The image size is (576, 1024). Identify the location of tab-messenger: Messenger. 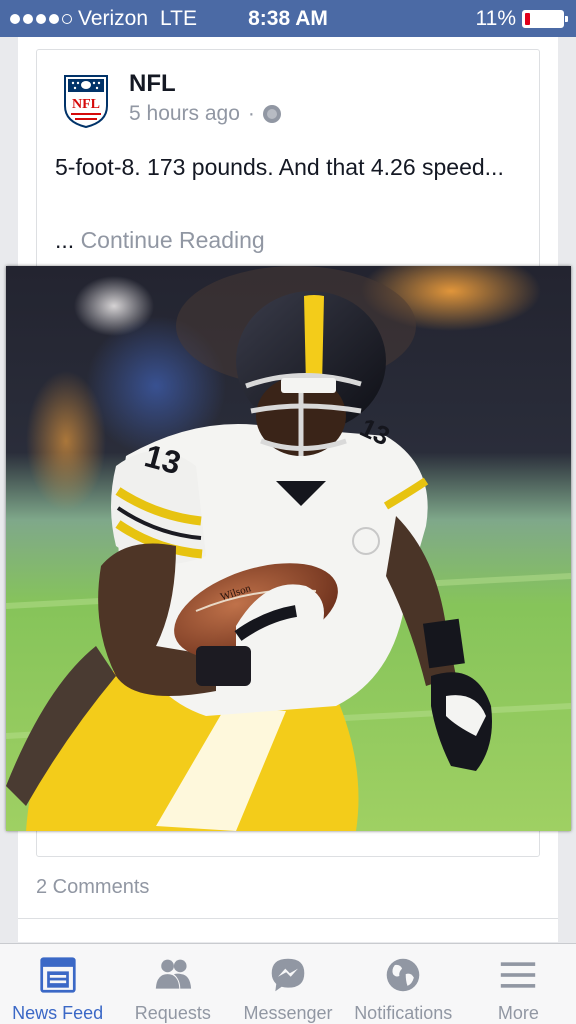
(287, 984).